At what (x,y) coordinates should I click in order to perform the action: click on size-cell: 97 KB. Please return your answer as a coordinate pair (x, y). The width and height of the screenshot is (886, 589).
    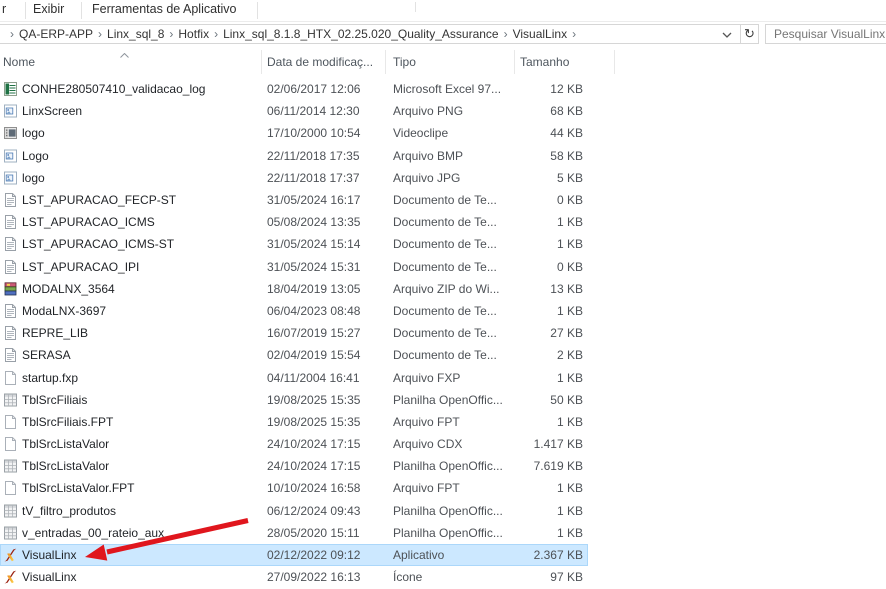
    Looking at the image, I should click on (566, 577).